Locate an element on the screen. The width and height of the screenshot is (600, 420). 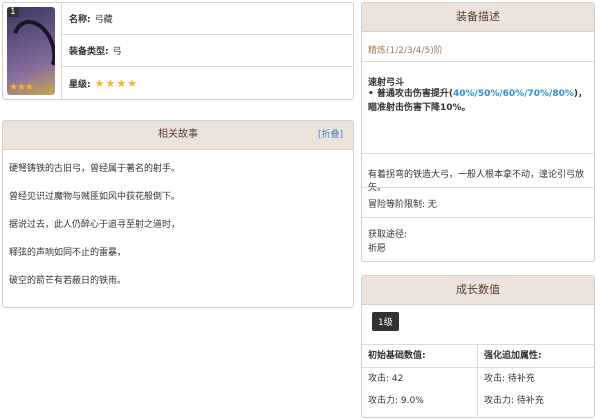
name-row: 名称: 弓藏 is located at coordinates (207, 19).